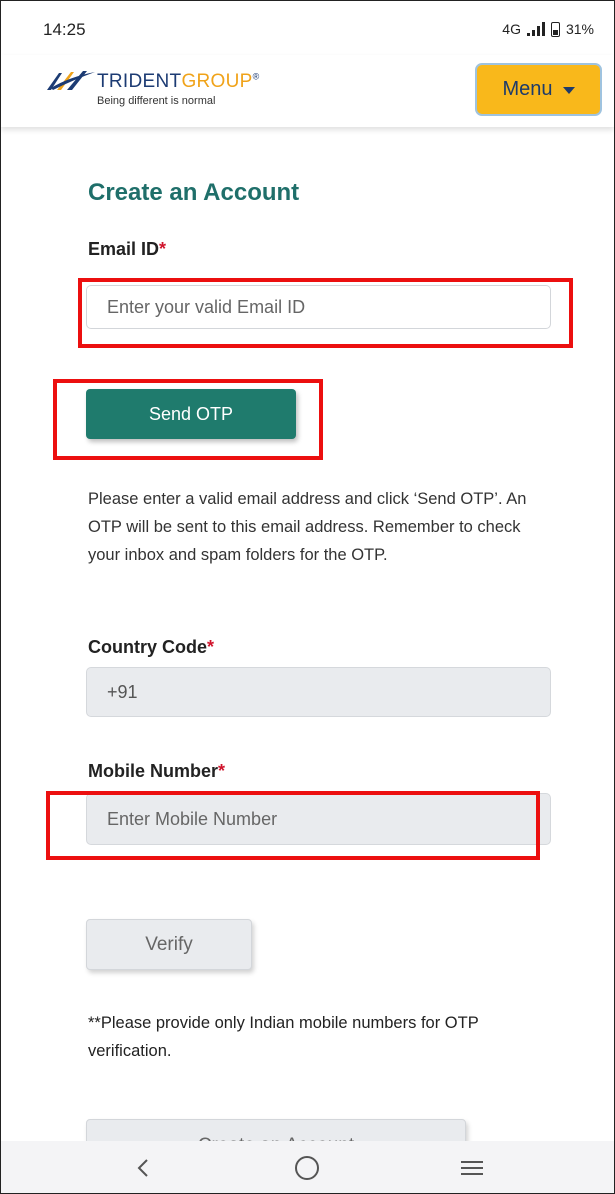 Image resolution: width=615 pixels, height=1194 pixels. I want to click on logo-name-trident: TRIDENT, so click(139, 81).